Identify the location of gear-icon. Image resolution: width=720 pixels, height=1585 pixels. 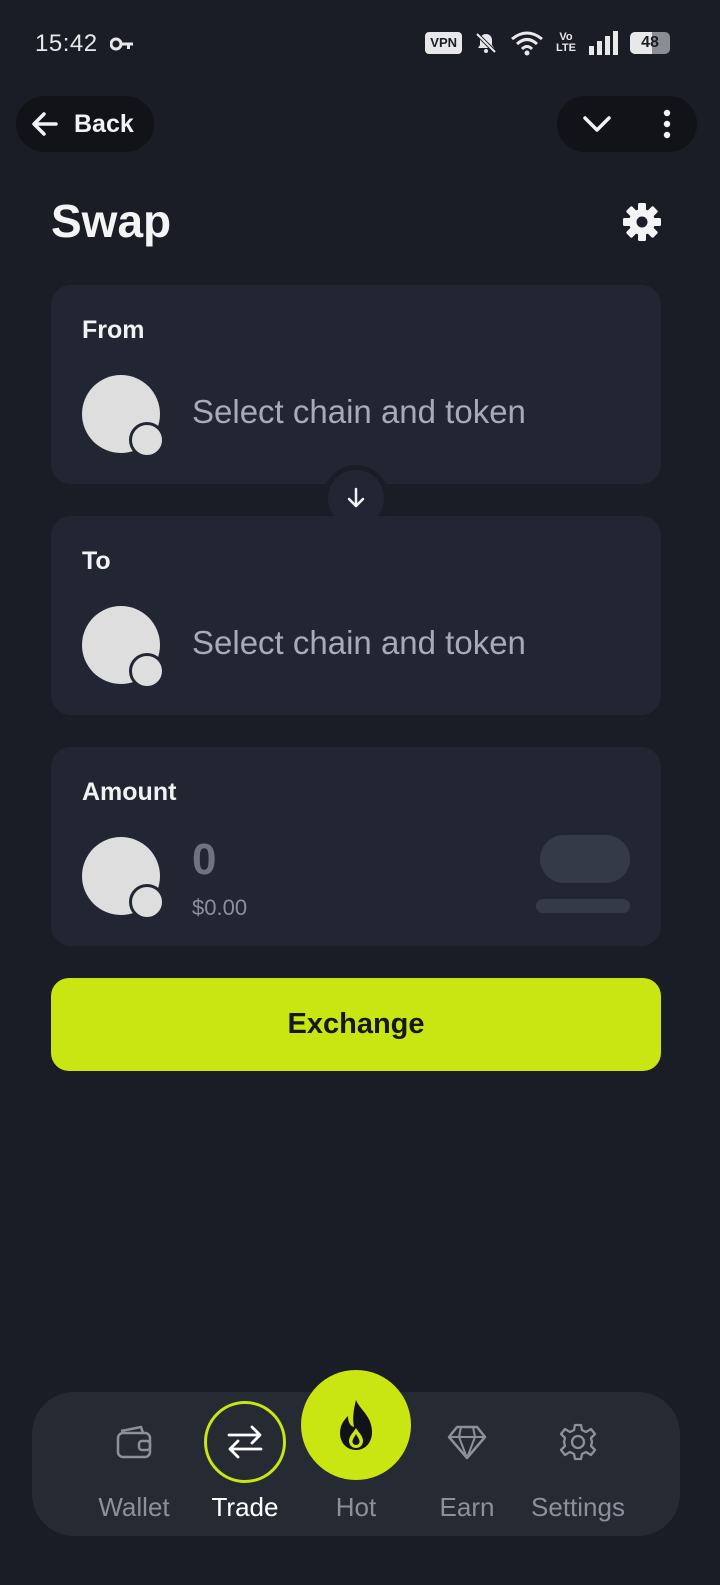
(578, 1442).